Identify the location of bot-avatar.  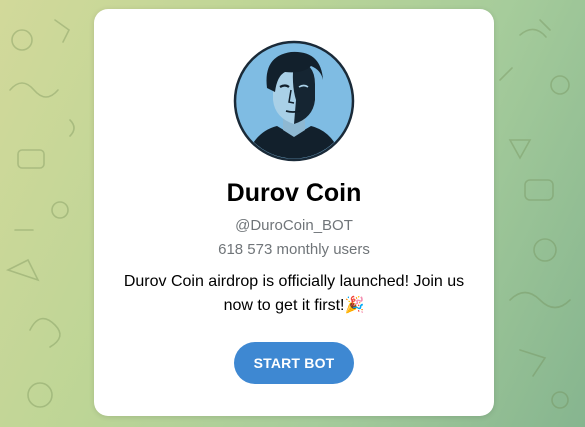
(294, 101).